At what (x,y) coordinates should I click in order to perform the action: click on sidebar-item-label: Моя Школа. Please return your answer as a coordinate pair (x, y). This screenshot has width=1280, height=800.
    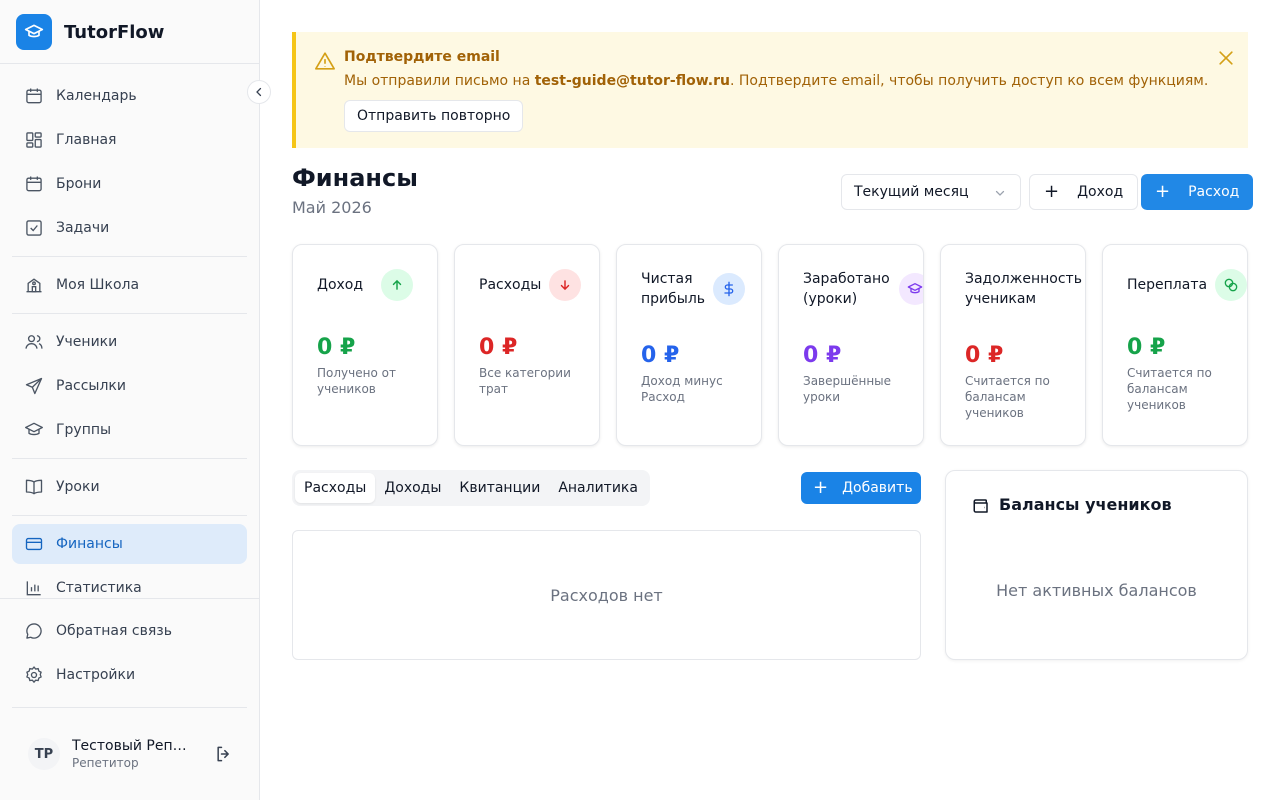
    Looking at the image, I should click on (98, 285).